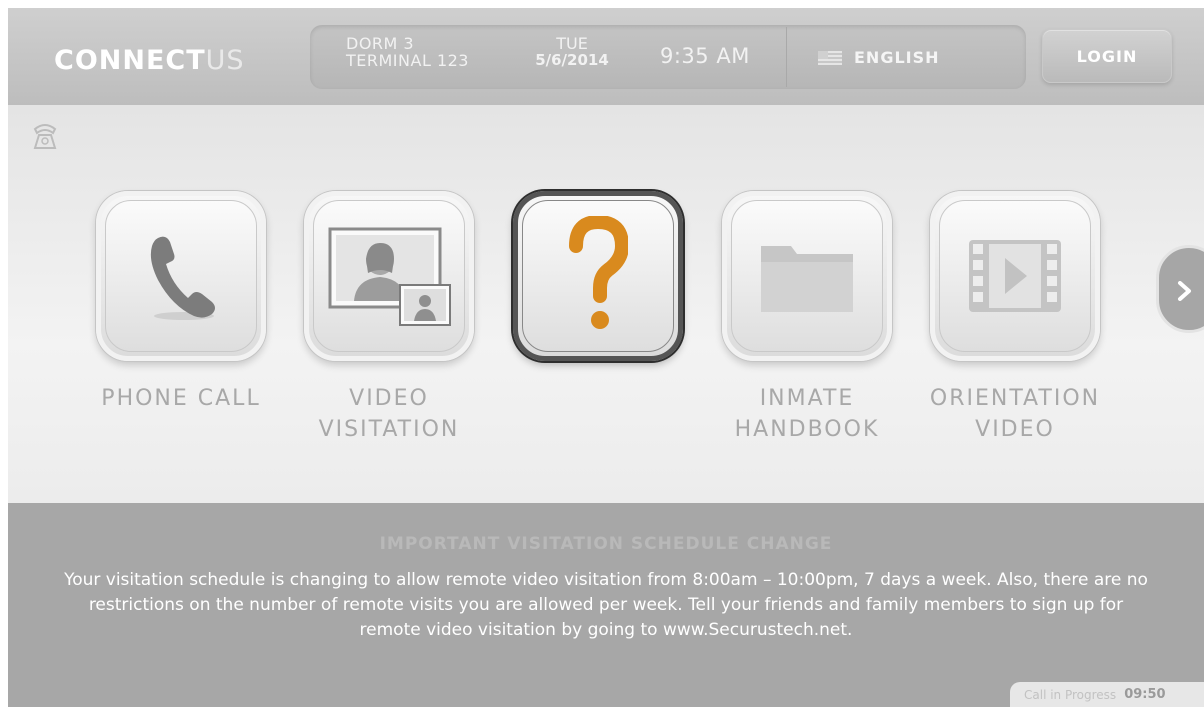  I want to click on dorm-label: DORM 3, so click(380, 43).